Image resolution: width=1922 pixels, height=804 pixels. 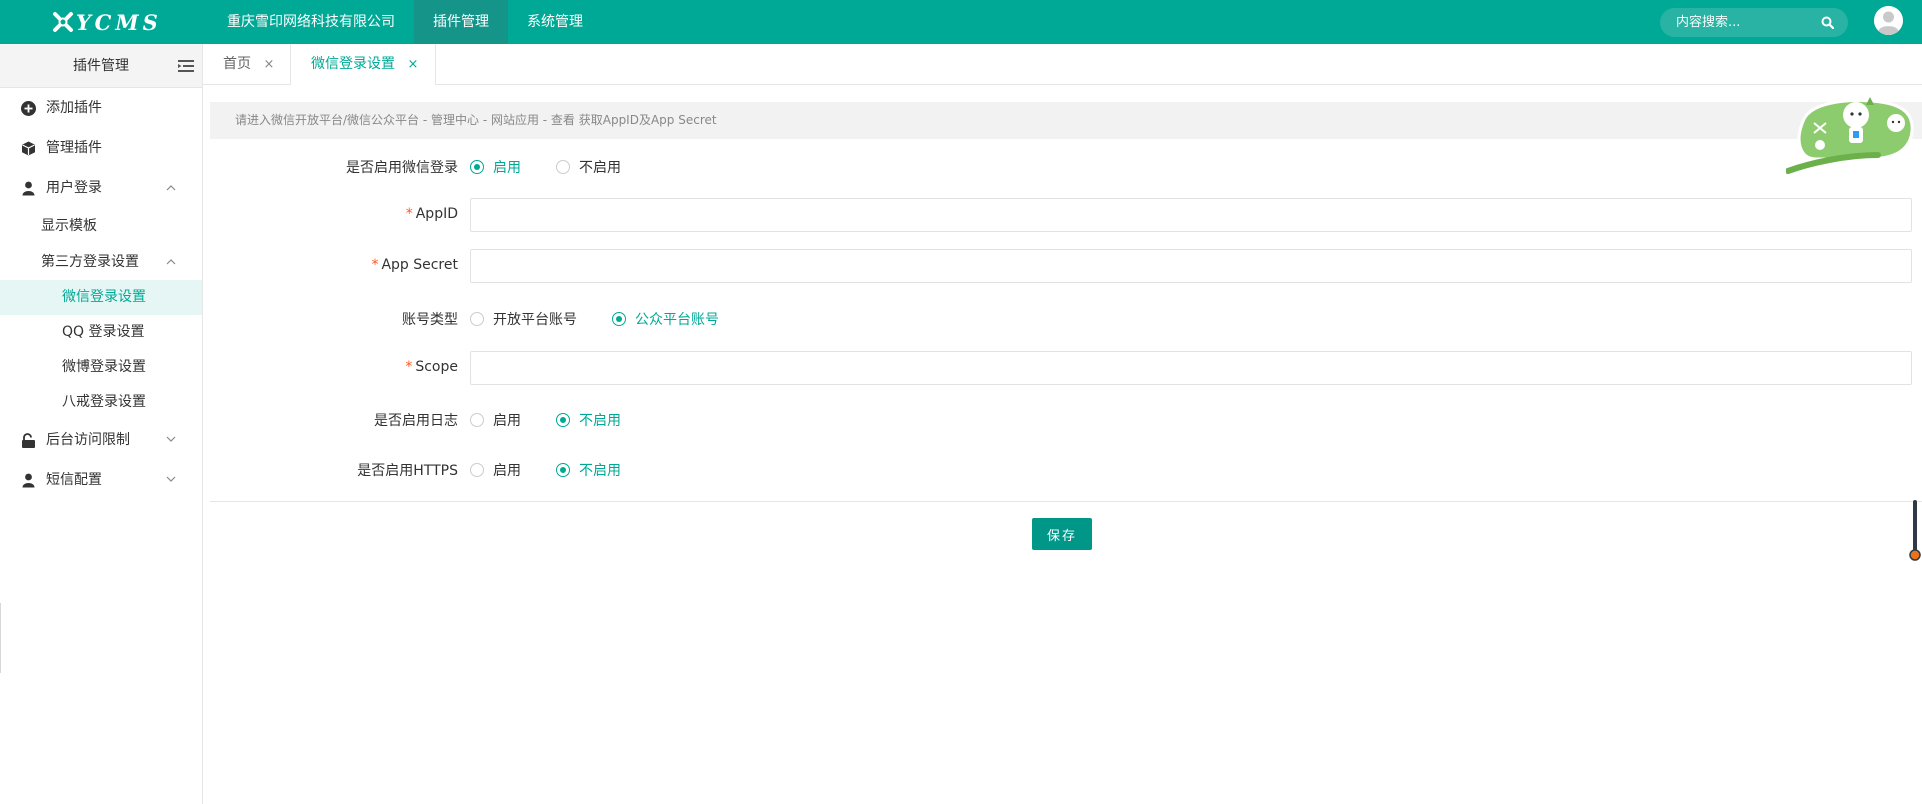 What do you see at coordinates (28, 148) in the screenshot?
I see `cube-icon` at bounding box center [28, 148].